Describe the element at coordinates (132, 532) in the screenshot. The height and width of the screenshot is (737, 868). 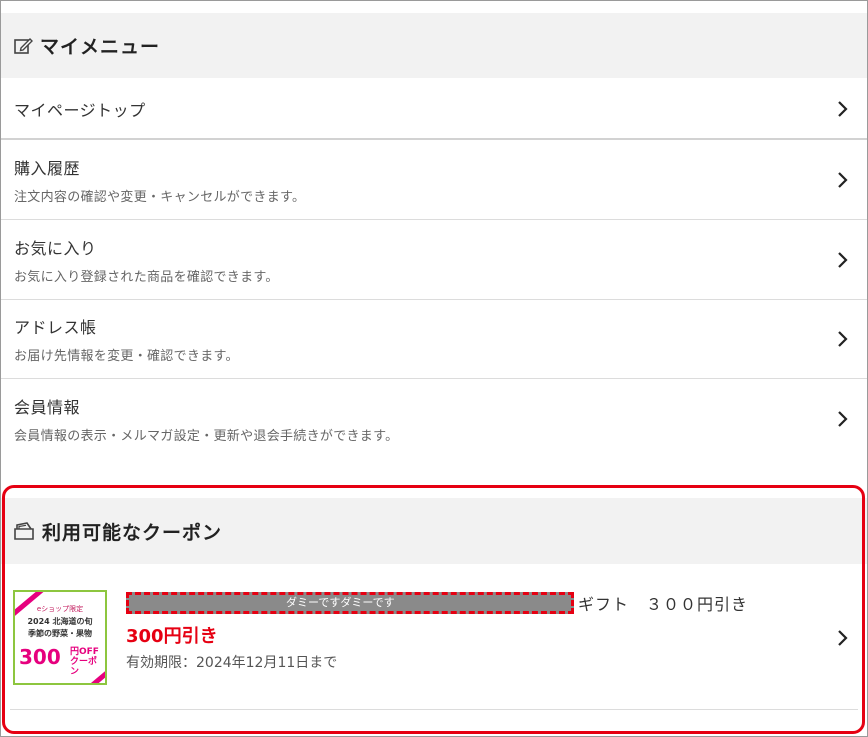
I see `coupons-title: 利用可能なクーポン` at that location.